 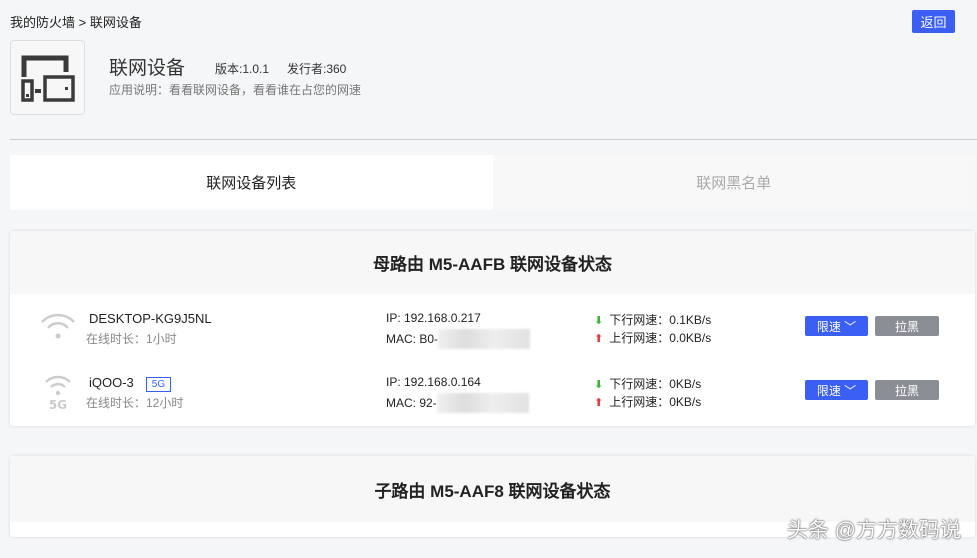 What do you see at coordinates (733, 182) in the screenshot?
I see `tab-blacklist: 联网黑名单` at bounding box center [733, 182].